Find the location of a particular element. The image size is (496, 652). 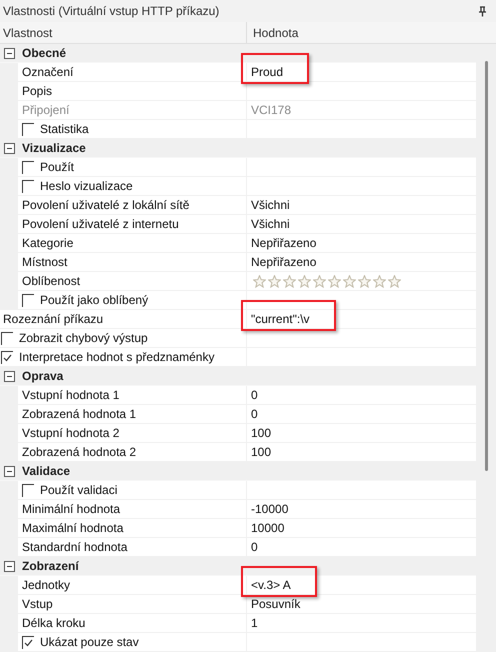

property-value: <v.3> A is located at coordinates (271, 585).